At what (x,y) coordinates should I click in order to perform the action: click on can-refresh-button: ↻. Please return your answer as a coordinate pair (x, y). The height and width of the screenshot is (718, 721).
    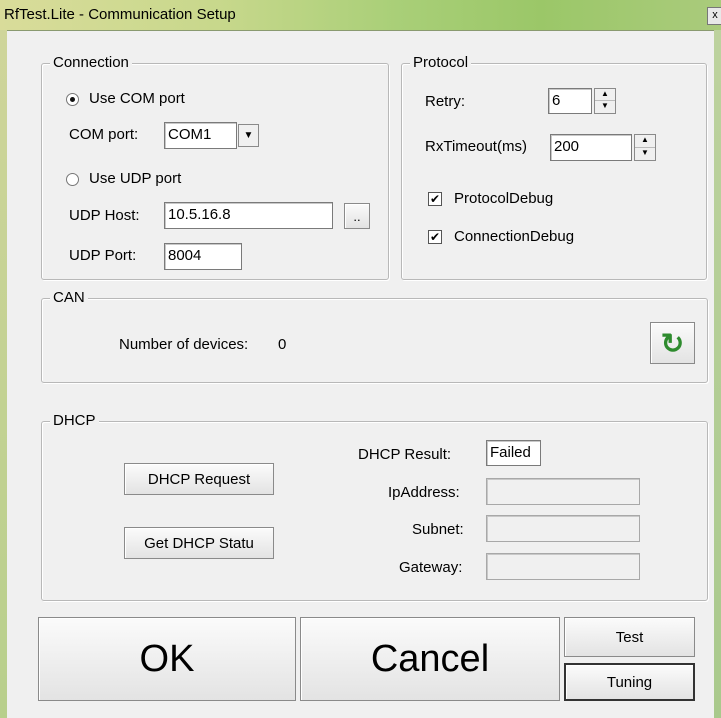
    Looking at the image, I should click on (672, 343).